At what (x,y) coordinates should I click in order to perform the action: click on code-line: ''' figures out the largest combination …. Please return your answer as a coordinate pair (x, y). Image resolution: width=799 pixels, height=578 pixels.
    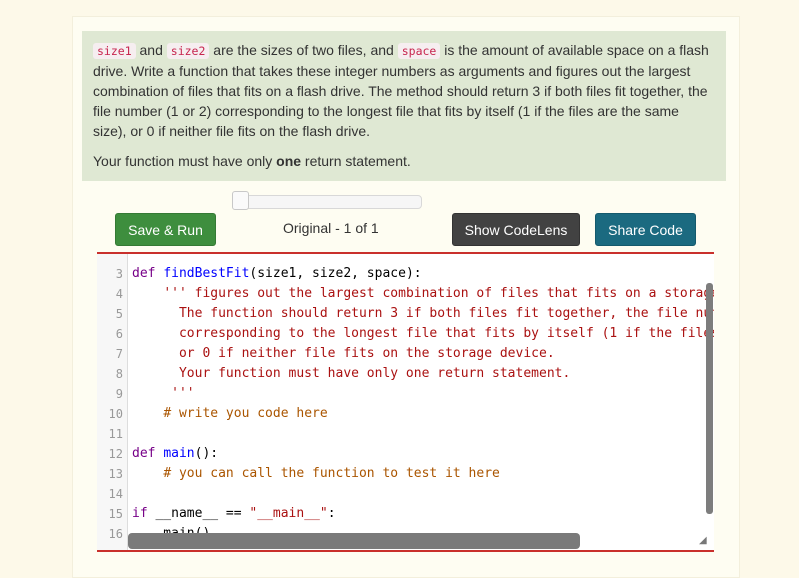
    Looking at the image, I should click on (423, 294).